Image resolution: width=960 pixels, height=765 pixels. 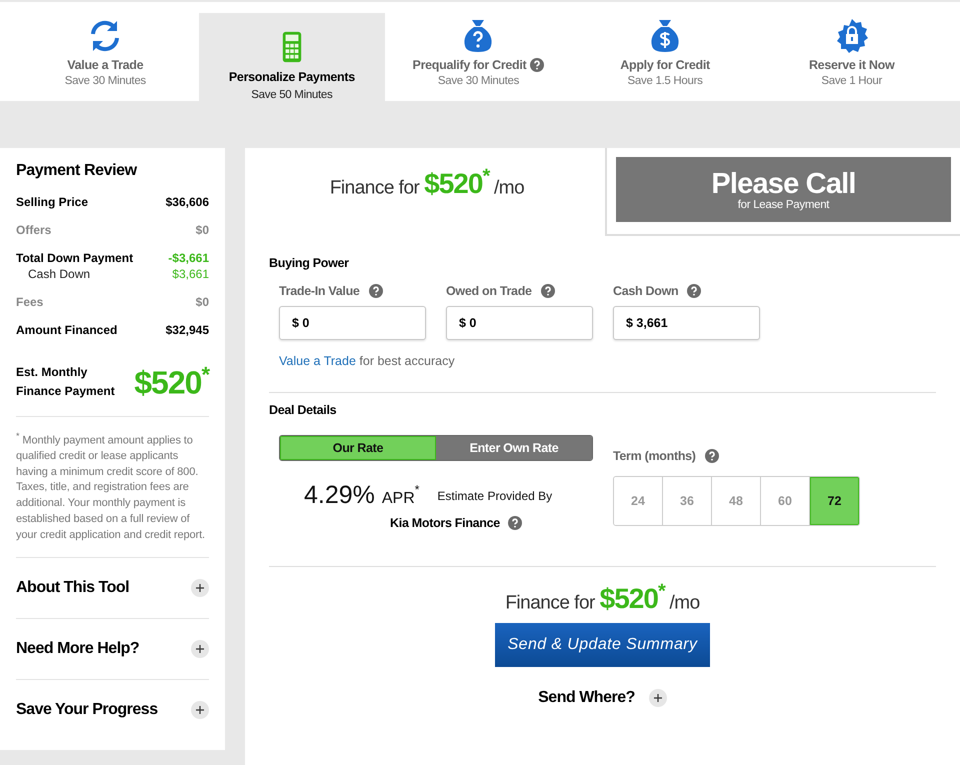 What do you see at coordinates (602, 645) in the screenshot?
I see `send-button: Send & Update Summary` at bounding box center [602, 645].